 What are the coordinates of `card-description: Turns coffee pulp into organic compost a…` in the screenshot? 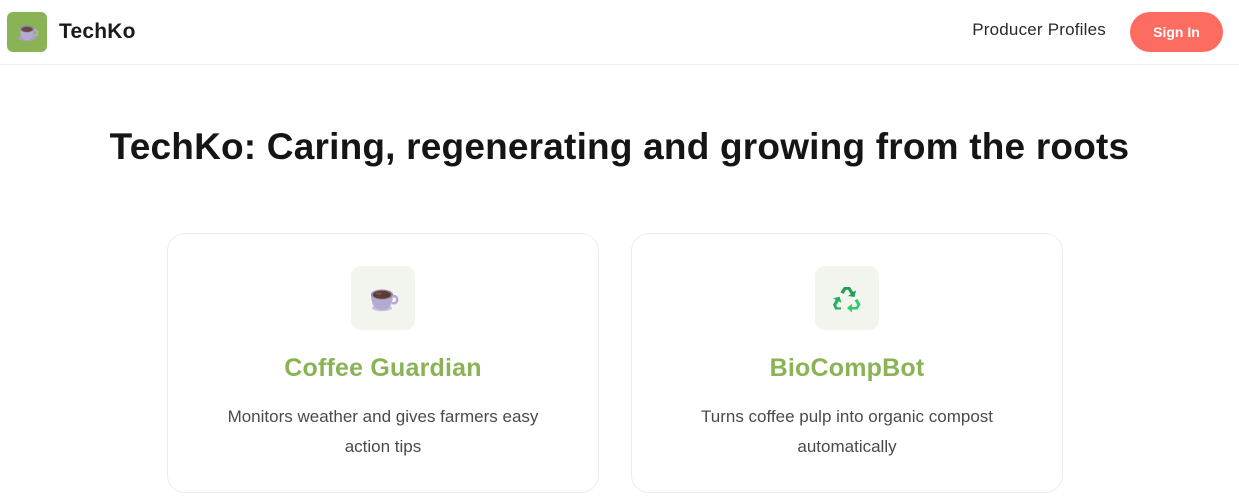 It's located at (847, 431).